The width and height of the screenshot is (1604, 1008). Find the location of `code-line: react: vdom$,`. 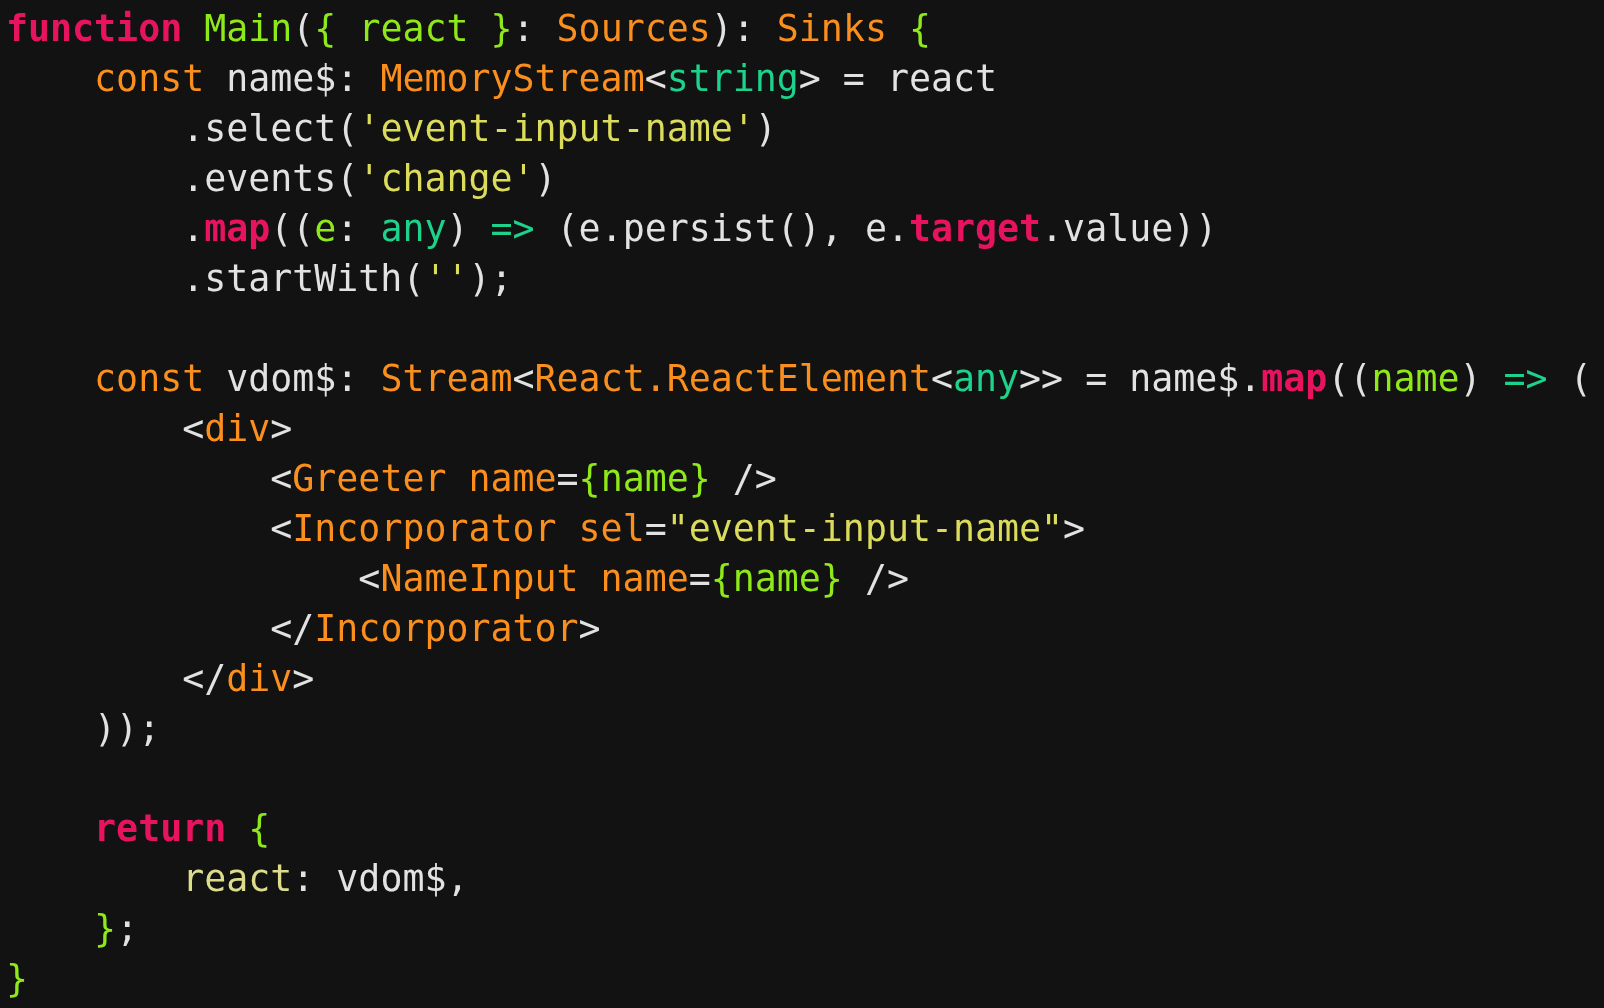

code-line: react: vdom$, is located at coordinates (325, 879).